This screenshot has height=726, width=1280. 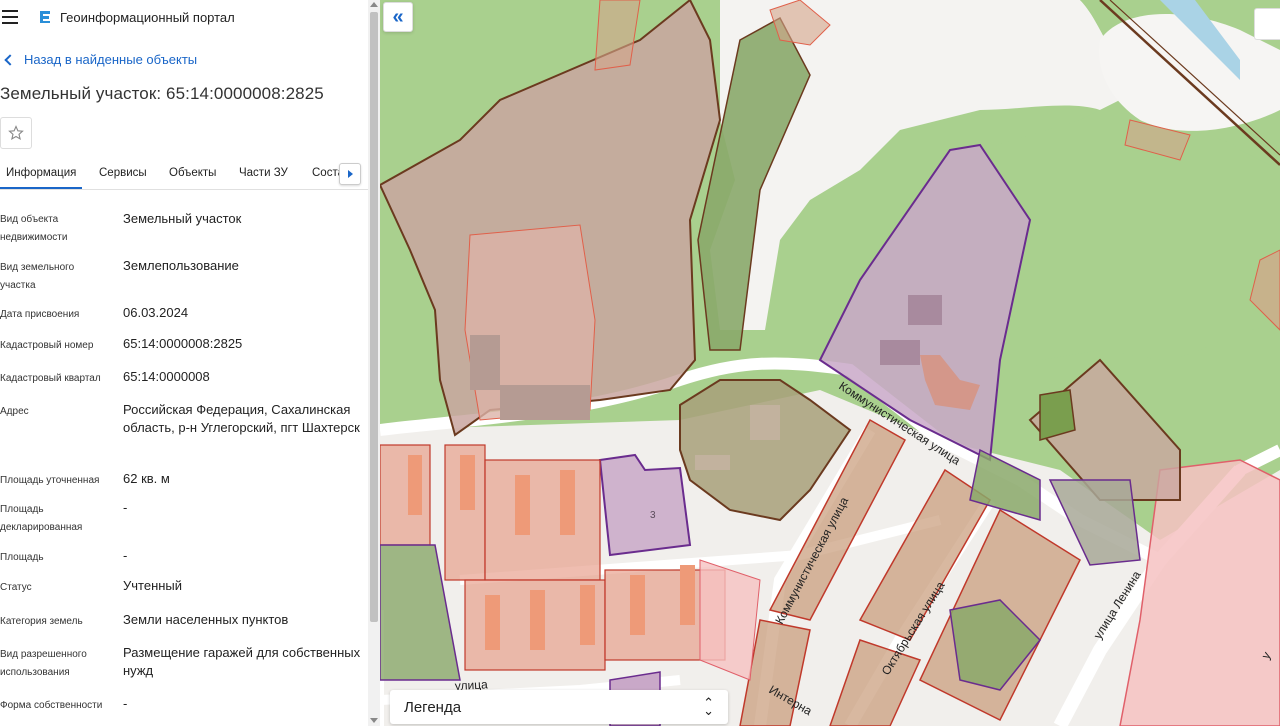 What do you see at coordinates (10, 60) in the screenshot?
I see `chevron-left-icon` at bounding box center [10, 60].